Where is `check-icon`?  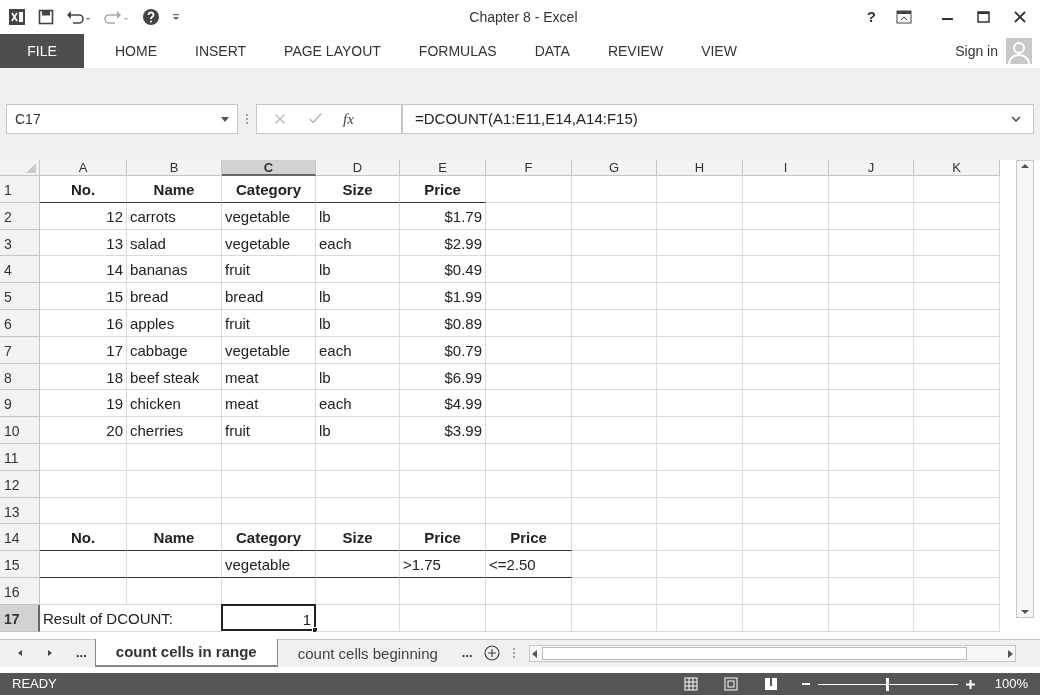 check-icon is located at coordinates (315, 119).